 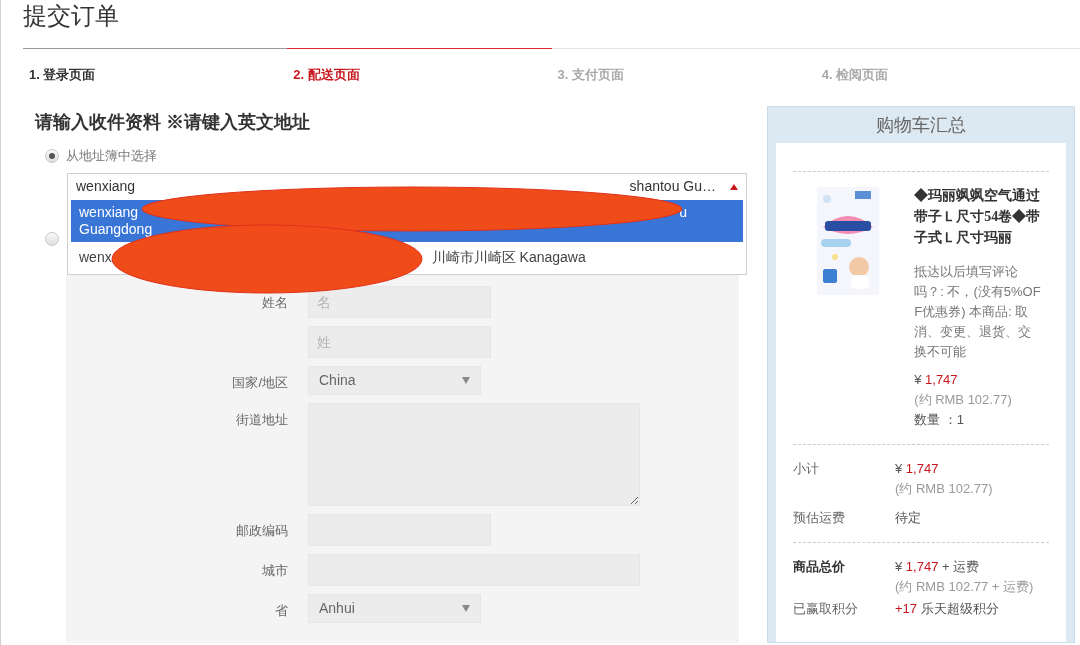 I want to click on summary-label: 已赢取积分, so click(x=826, y=609).